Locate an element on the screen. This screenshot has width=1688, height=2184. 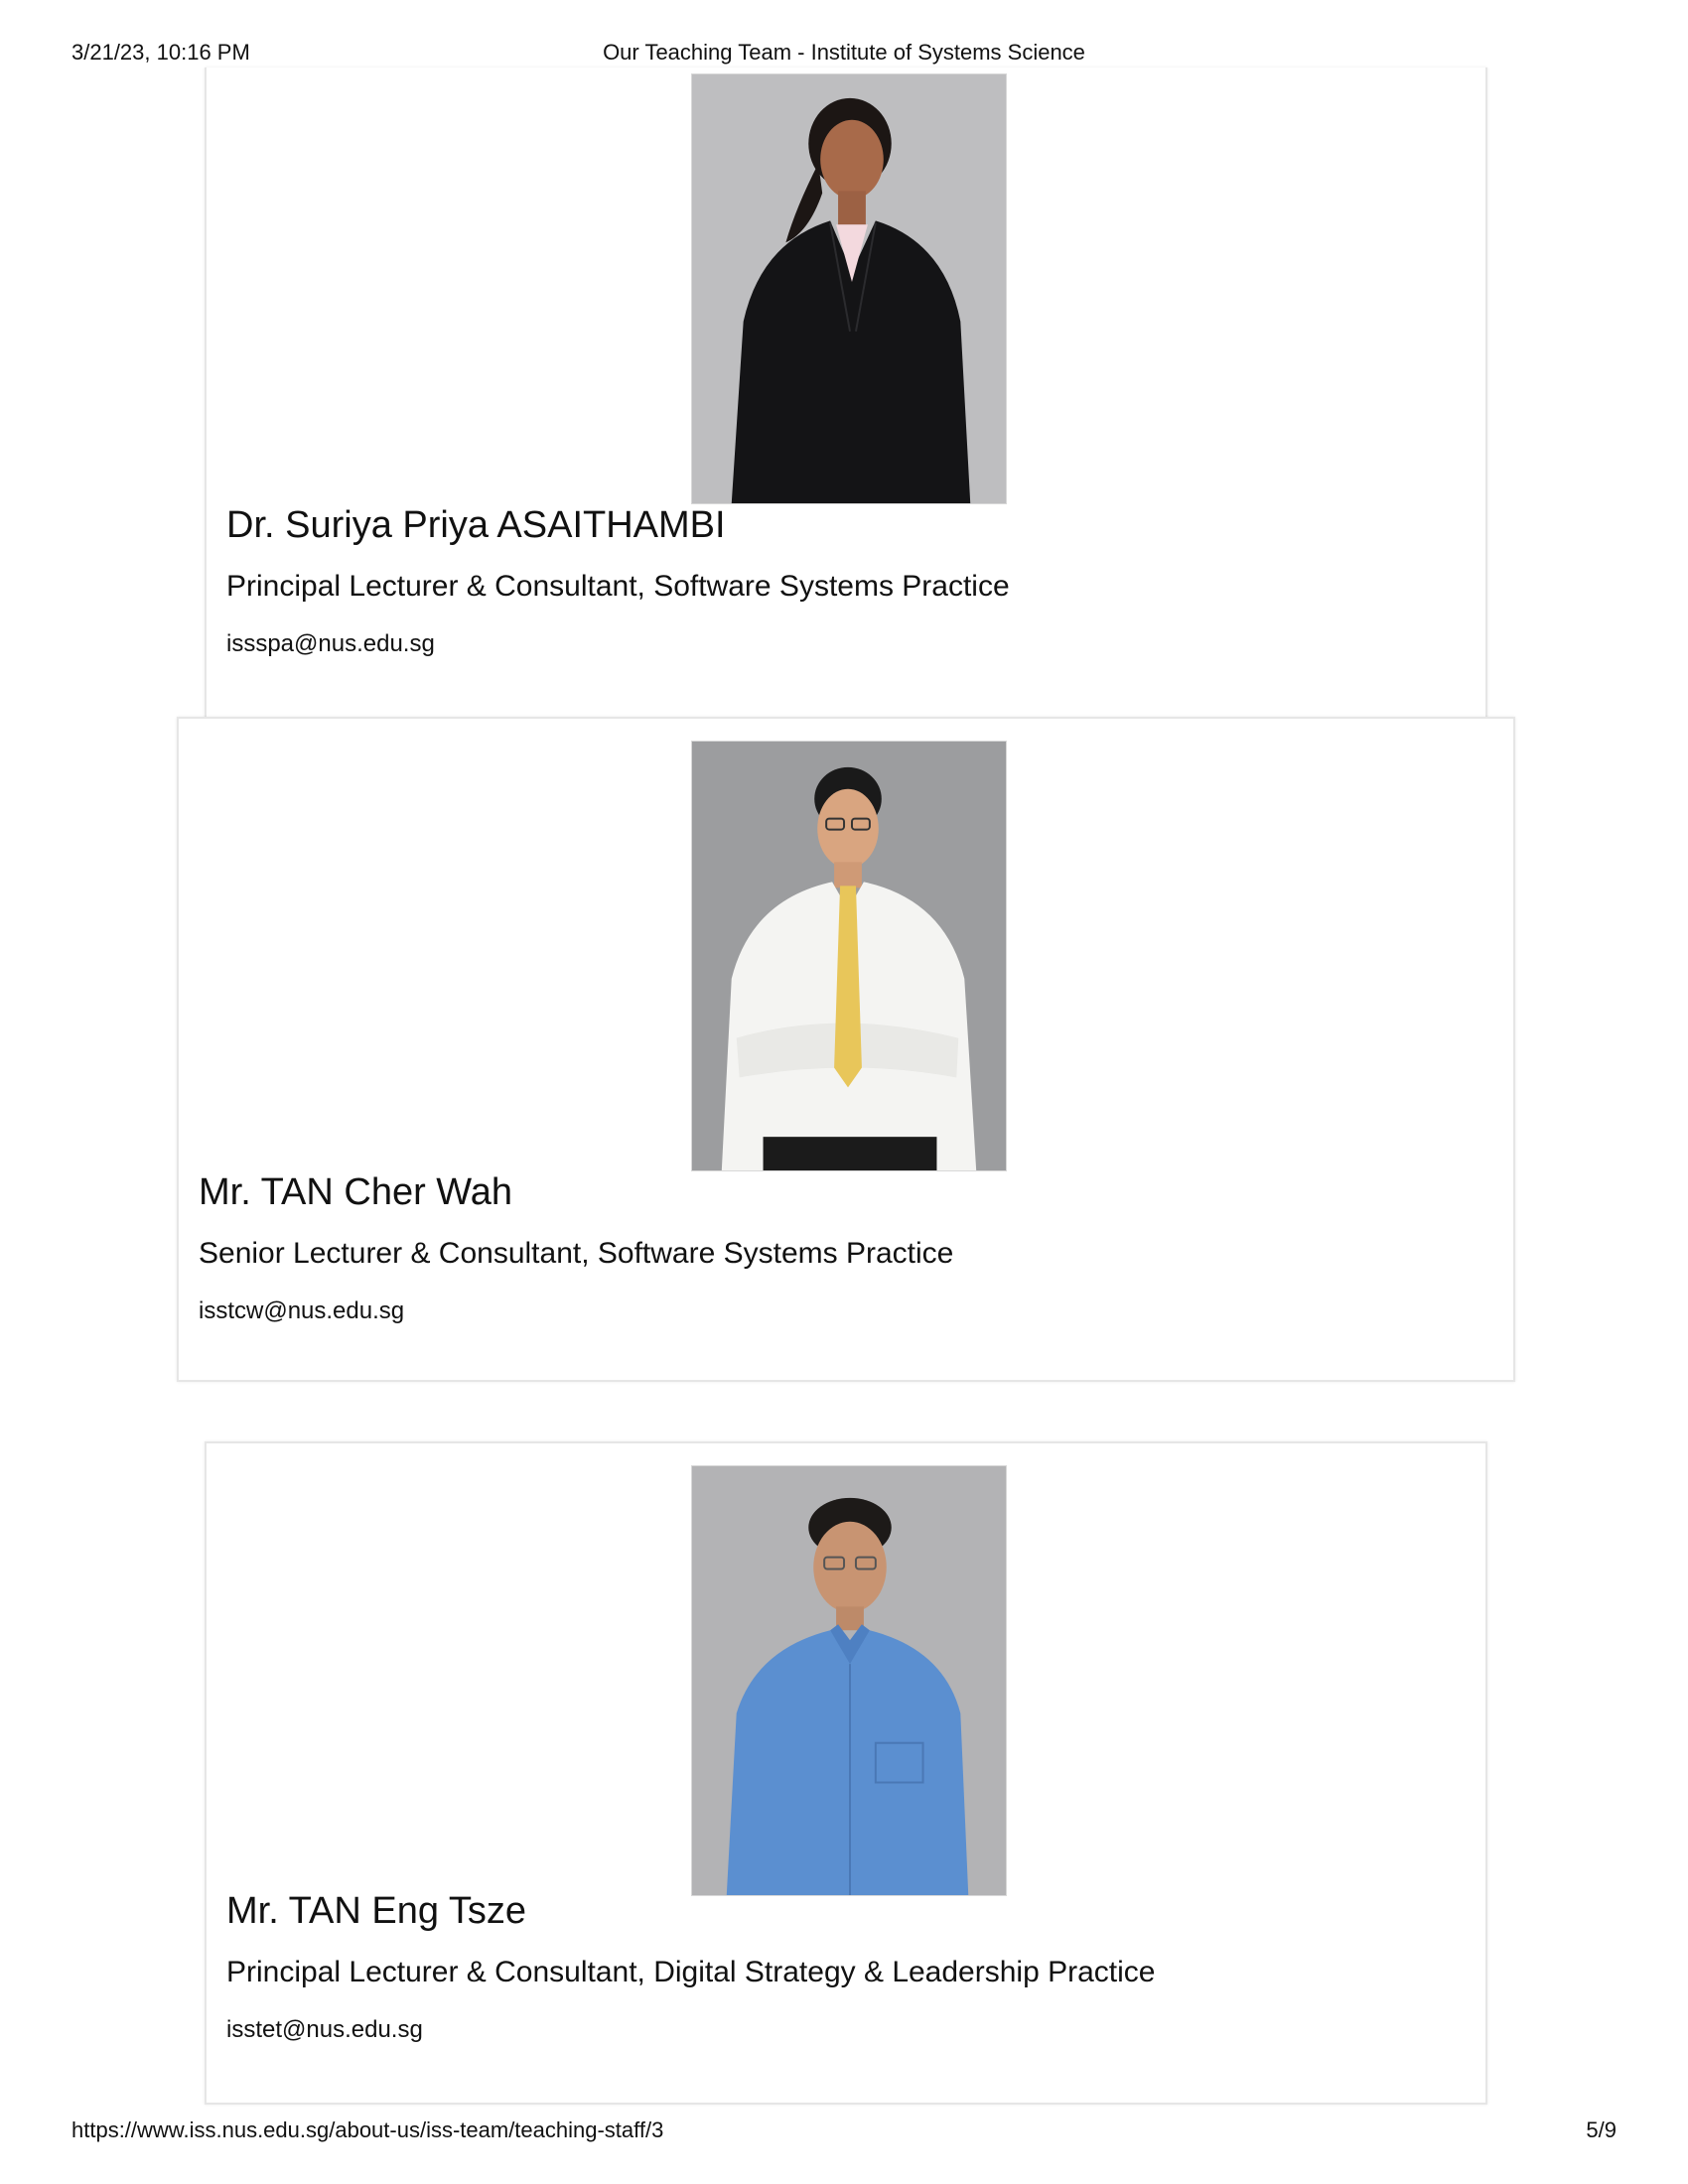
staff-name: Mr. TAN Cher Wah is located at coordinates (356, 1192).